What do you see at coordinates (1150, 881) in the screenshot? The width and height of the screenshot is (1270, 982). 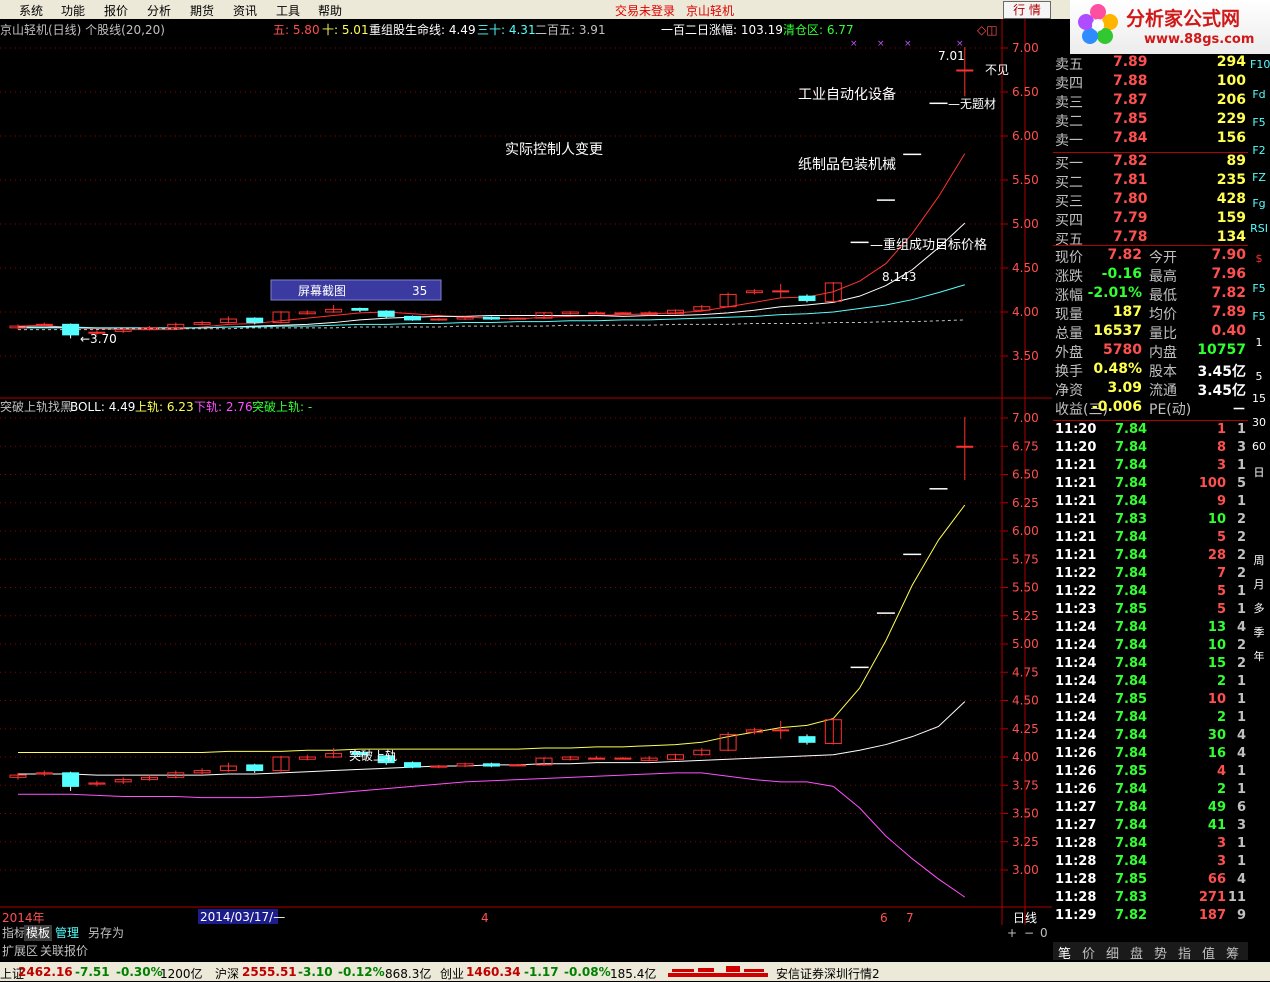 I see `trade-row: 11:28 7.85 66 4` at bounding box center [1150, 881].